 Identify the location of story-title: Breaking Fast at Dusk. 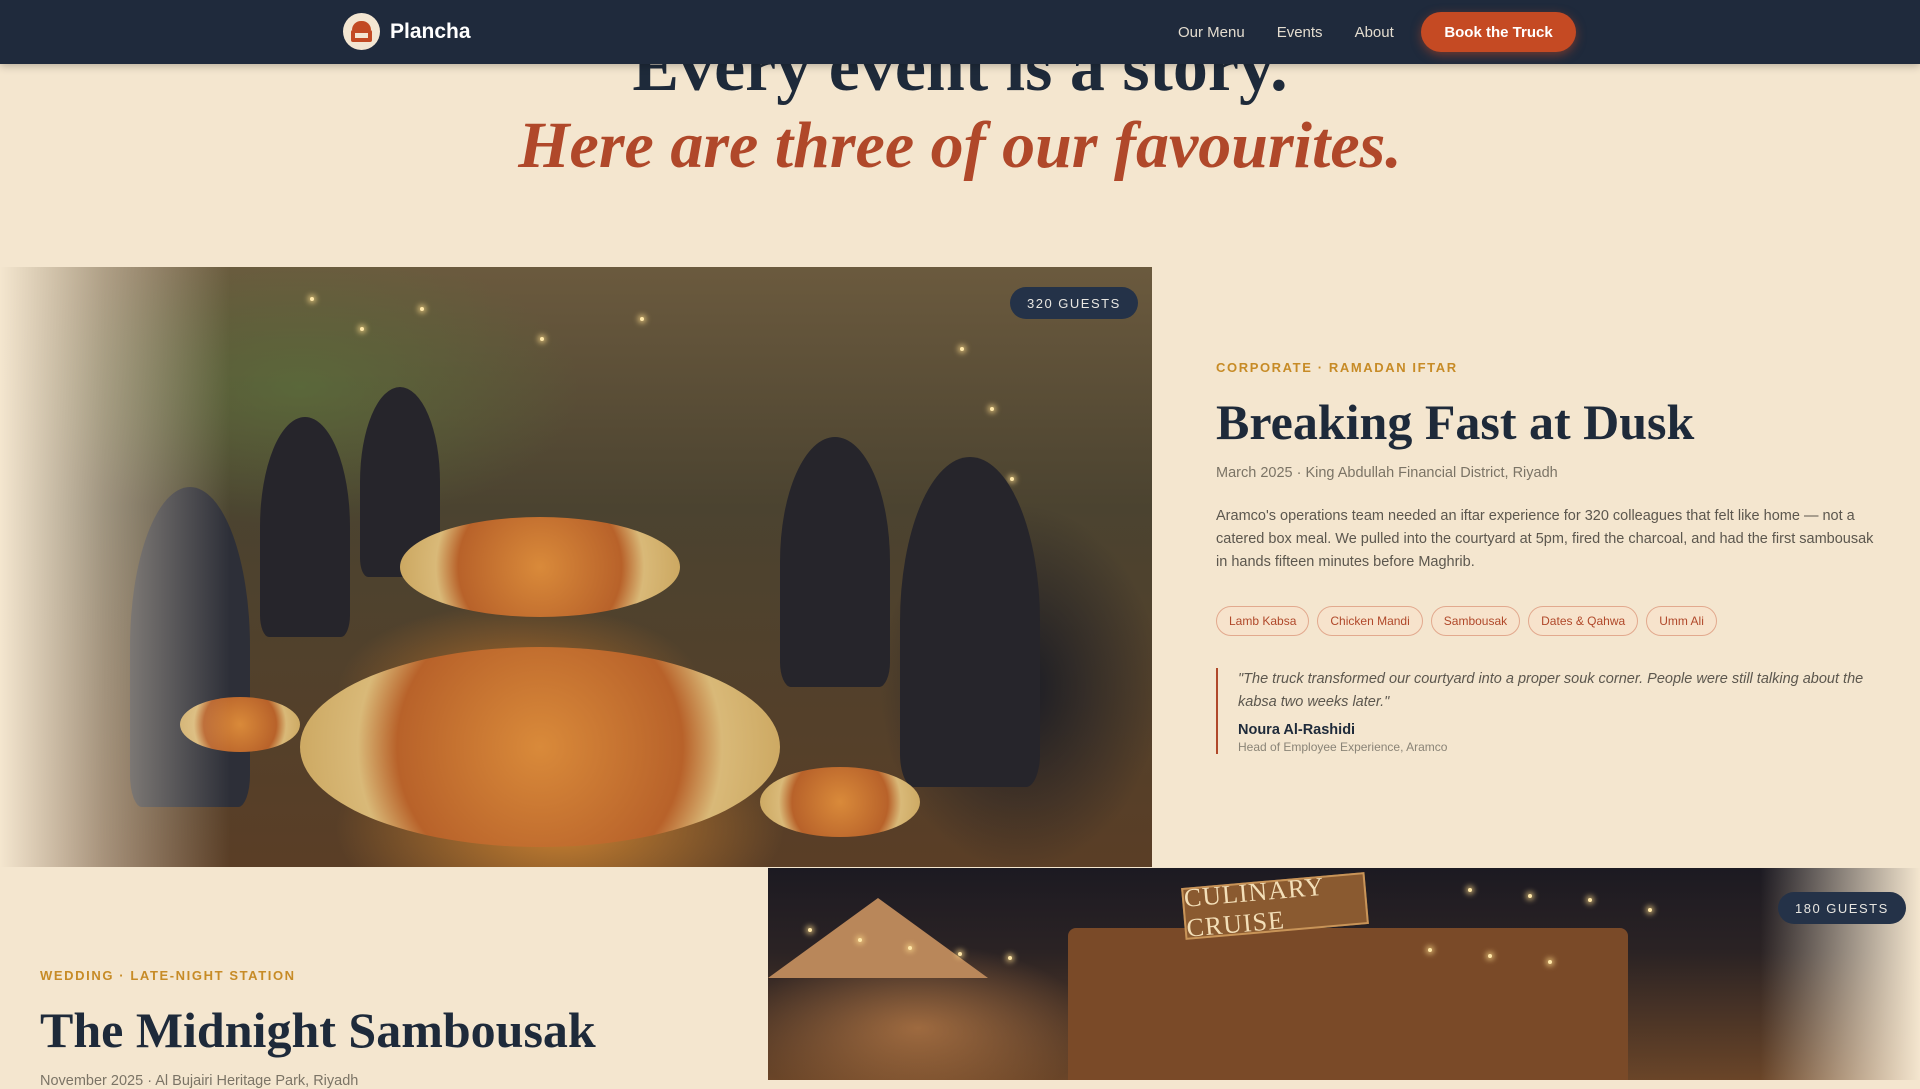
(1455, 422).